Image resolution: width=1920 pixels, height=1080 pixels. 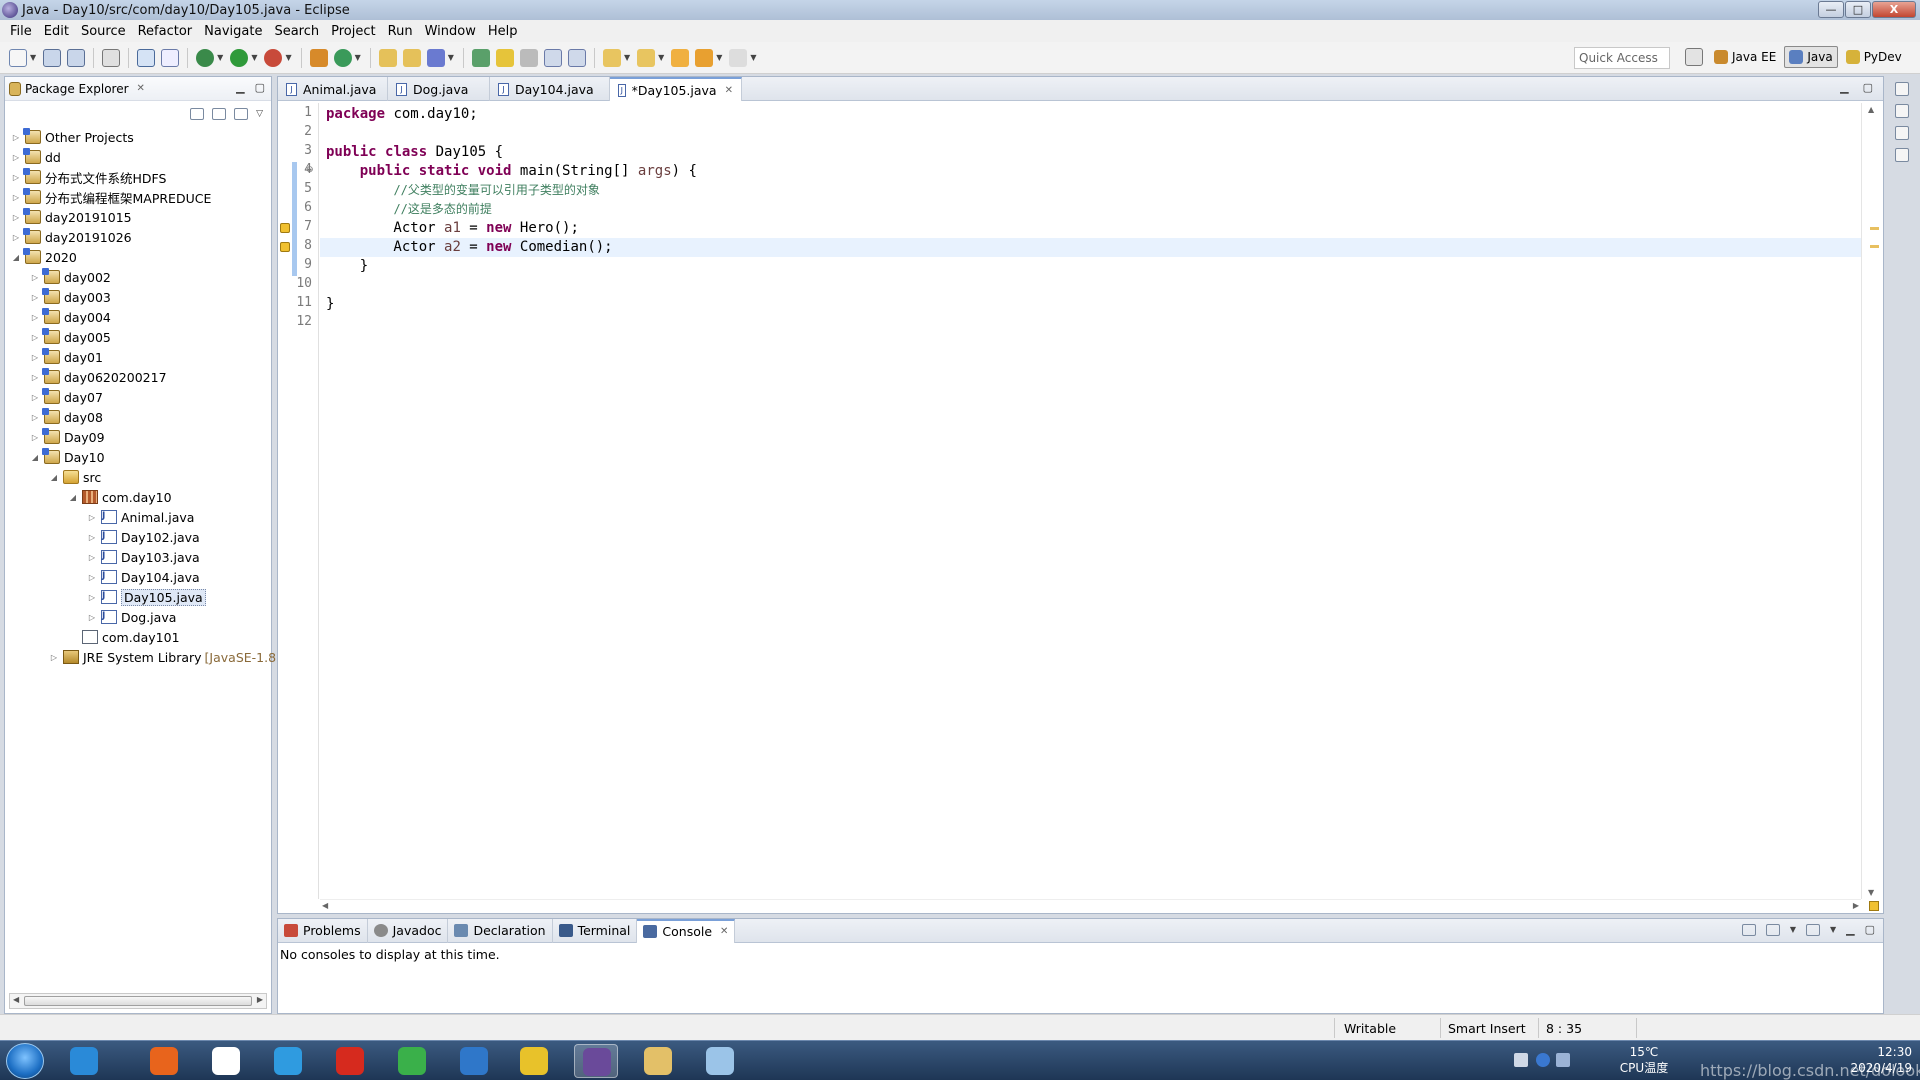 What do you see at coordinates (141, 88) in the screenshot?
I see `close-icon: ✕` at bounding box center [141, 88].